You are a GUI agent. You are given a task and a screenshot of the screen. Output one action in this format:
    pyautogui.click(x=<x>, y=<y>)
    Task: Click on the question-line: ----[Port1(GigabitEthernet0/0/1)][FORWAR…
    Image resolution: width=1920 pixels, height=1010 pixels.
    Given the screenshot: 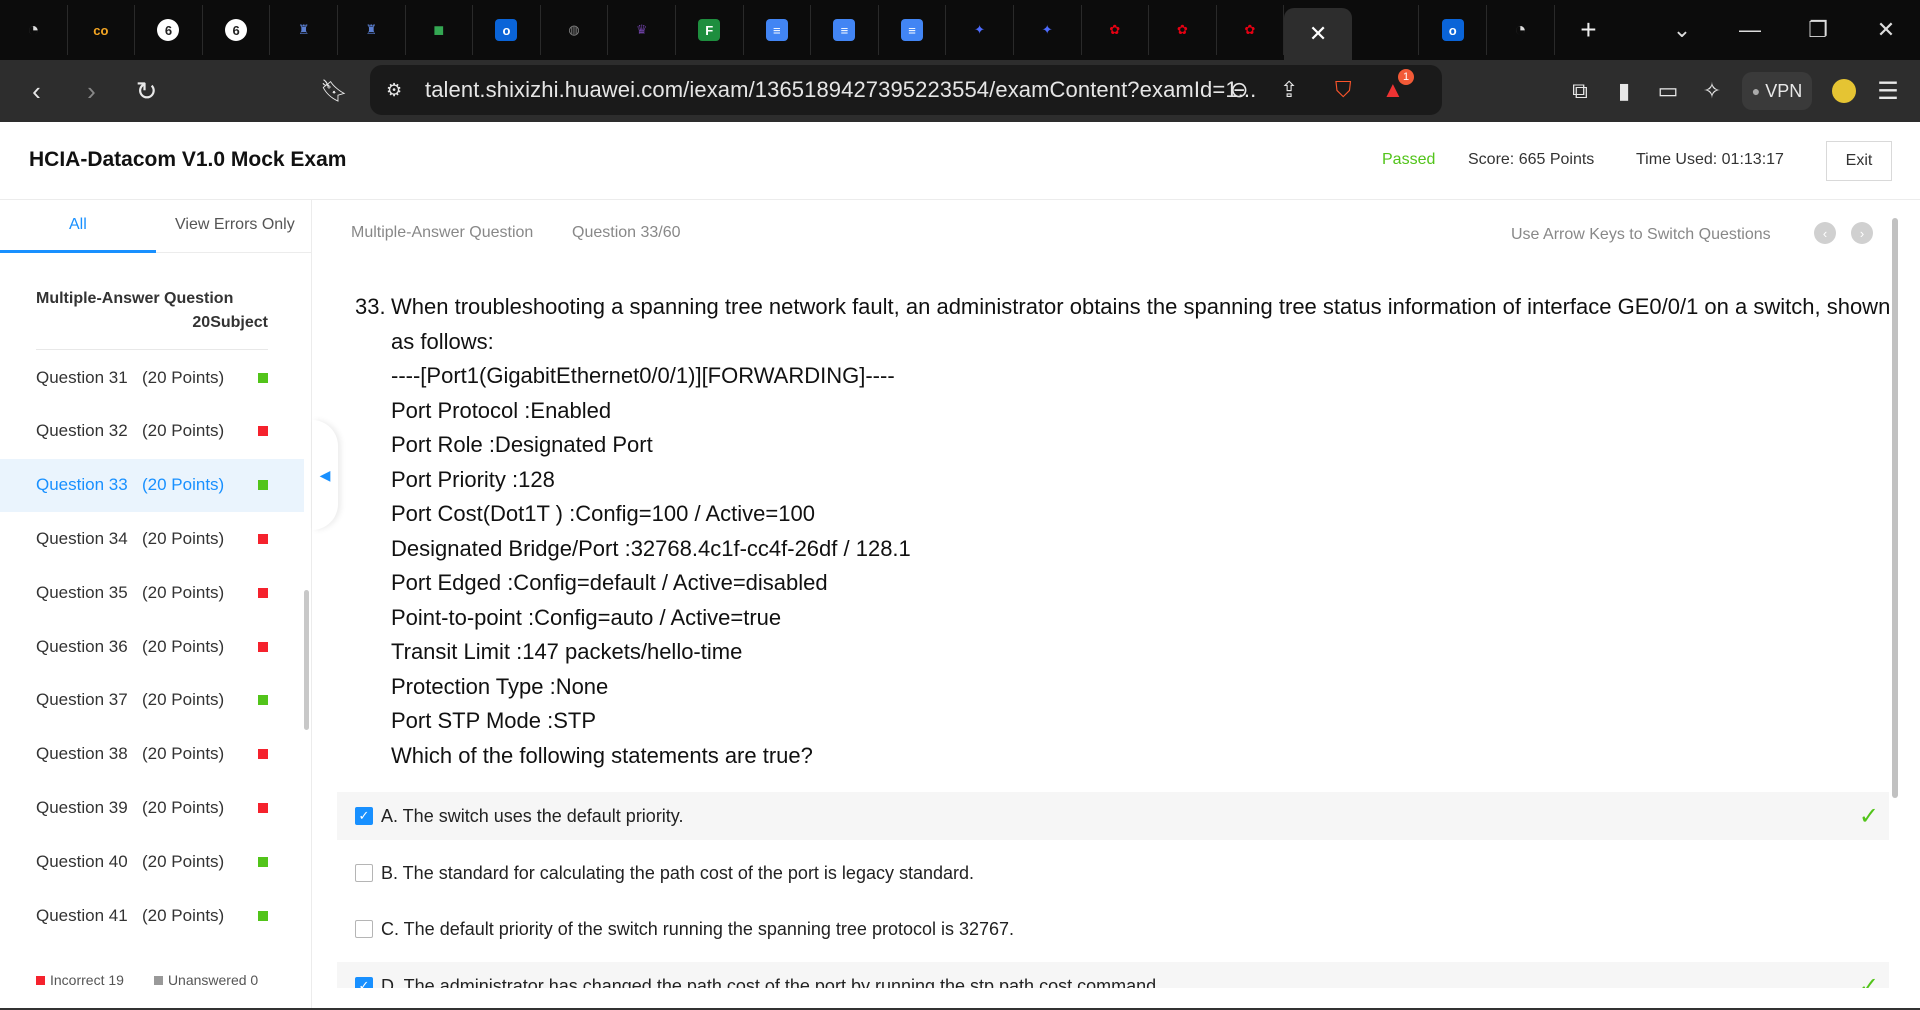 What is the action you would take?
    pyautogui.click(x=643, y=375)
    